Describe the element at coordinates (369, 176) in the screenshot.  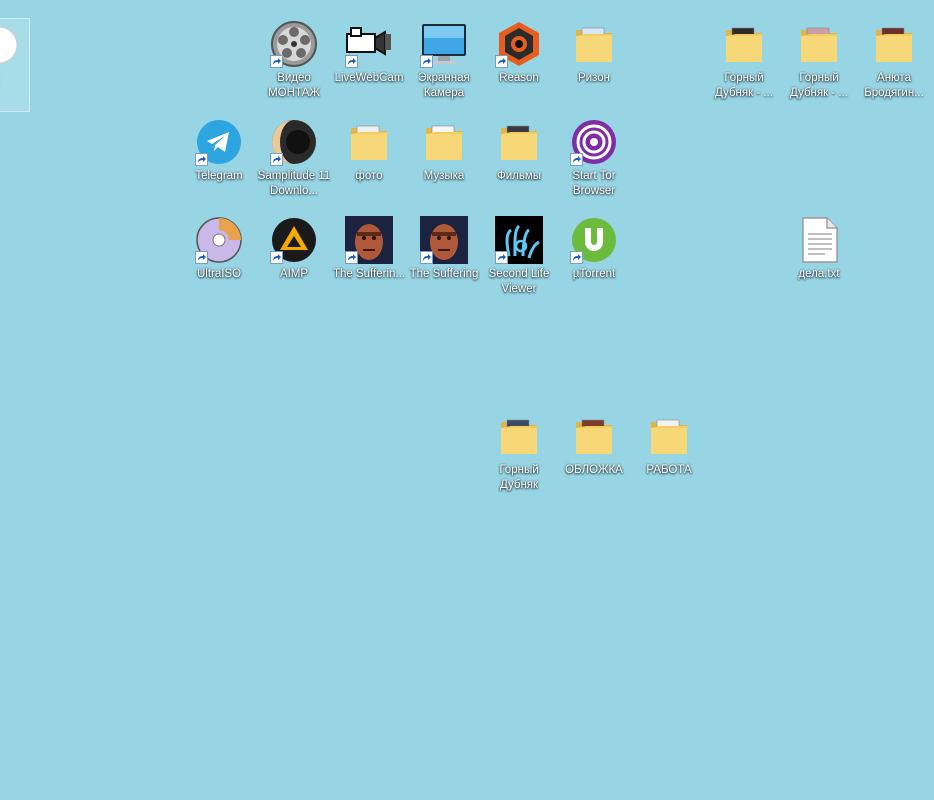
I see `desktop-icon-label: фото` at that location.